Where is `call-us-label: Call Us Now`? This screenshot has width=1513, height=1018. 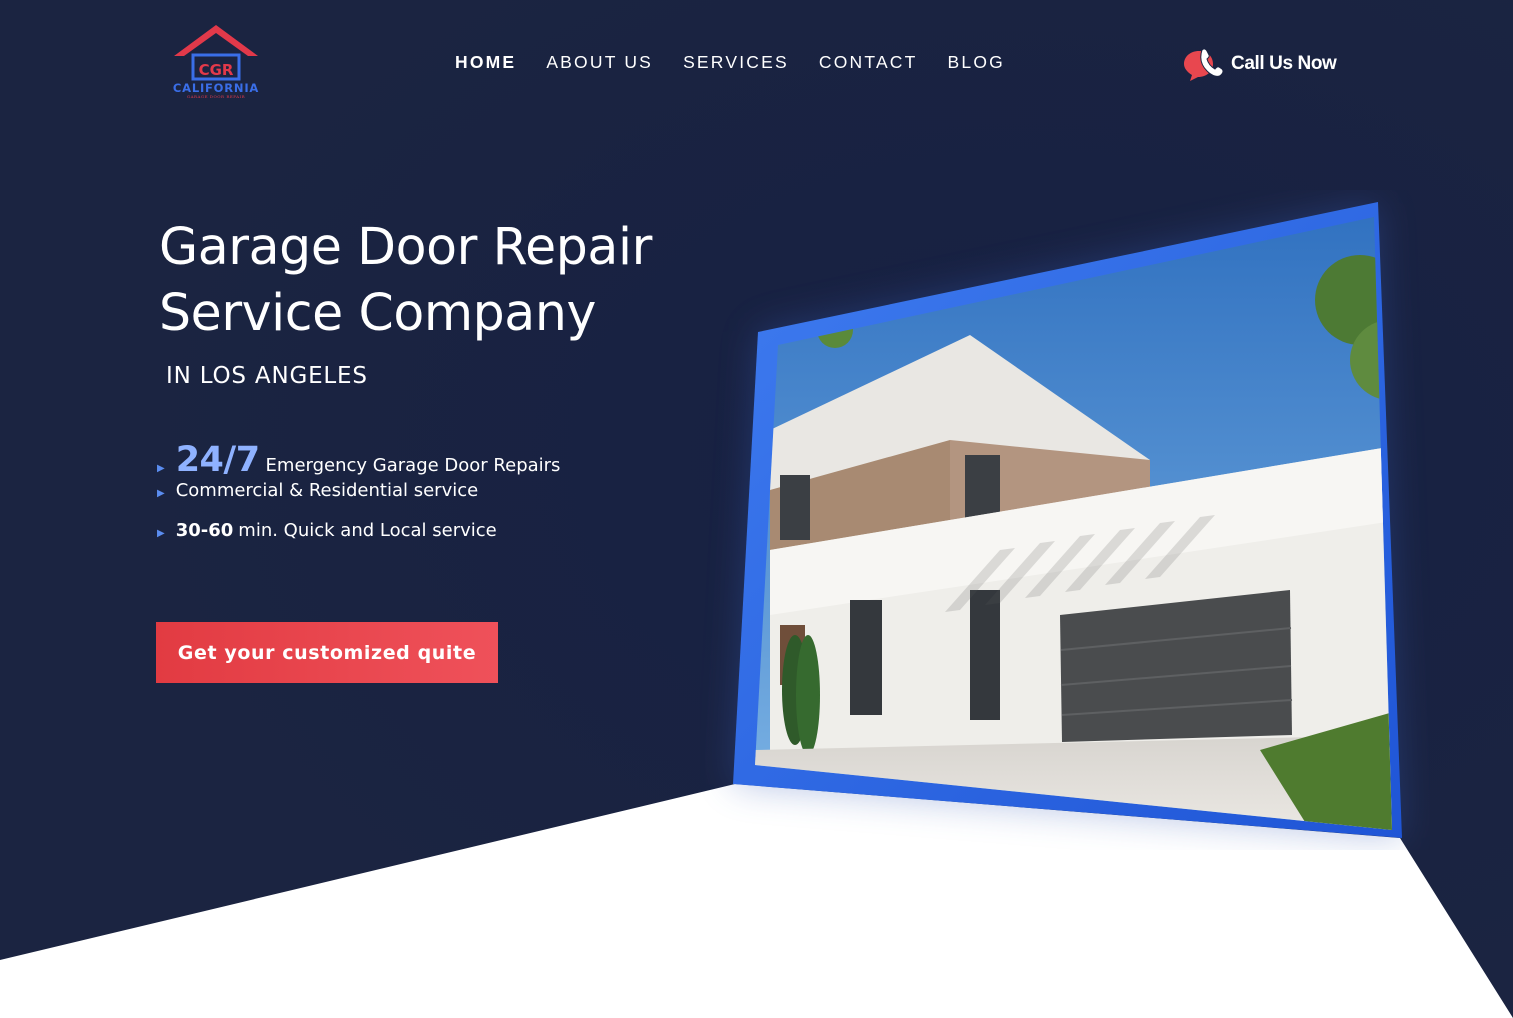
call-us-label: Call Us Now is located at coordinates (1284, 63).